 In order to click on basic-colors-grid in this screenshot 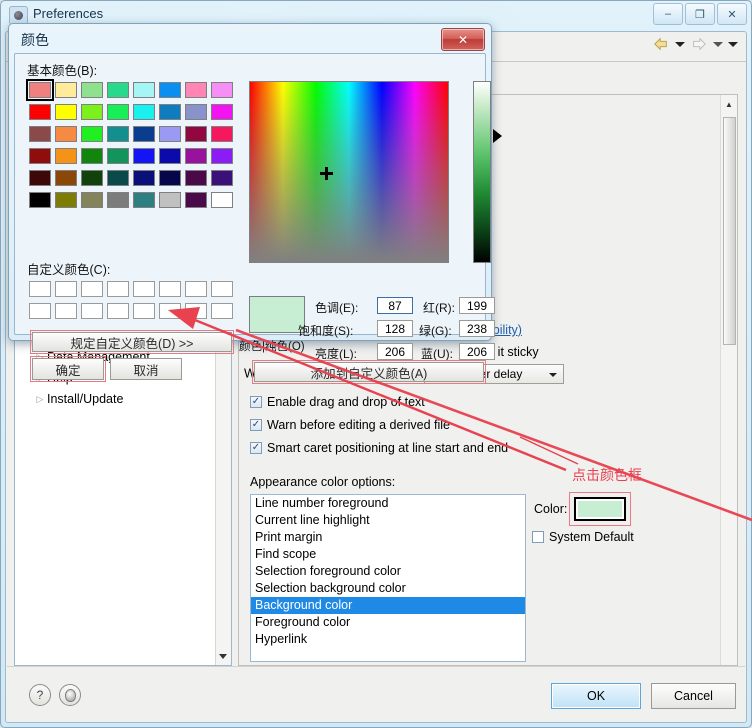, I will do `click(130, 144)`.